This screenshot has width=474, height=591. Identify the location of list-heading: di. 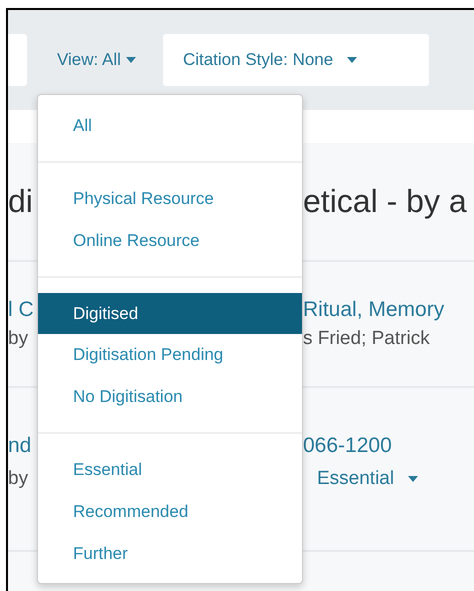
(20, 201).